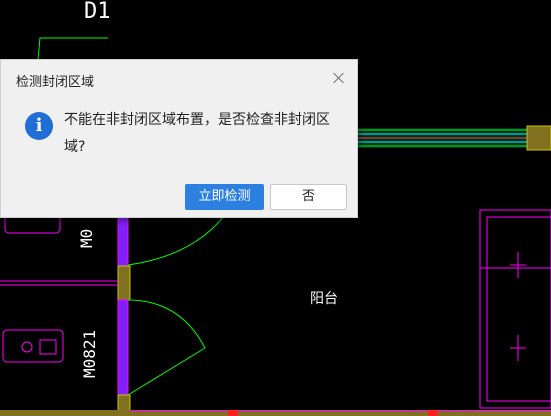 This screenshot has height=416, width=551. What do you see at coordinates (97, 12) in the screenshot?
I see `drawing-label-d1: D1` at bounding box center [97, 12].